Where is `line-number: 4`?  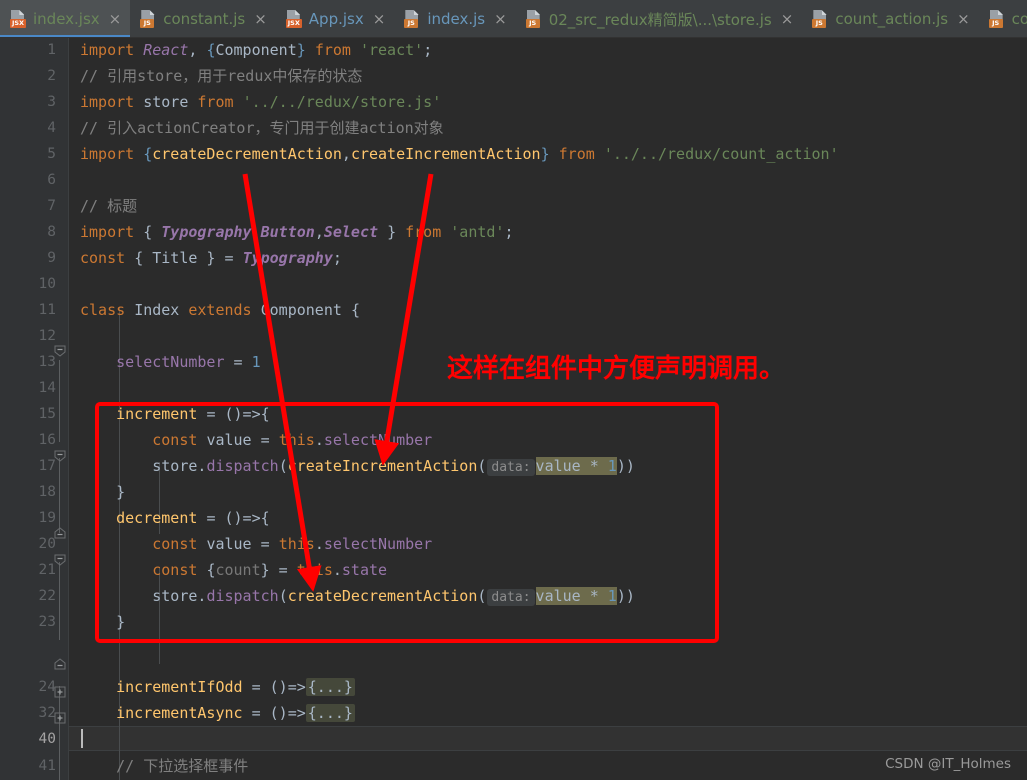
line-number: 4 is located at coordinates (51, 128).